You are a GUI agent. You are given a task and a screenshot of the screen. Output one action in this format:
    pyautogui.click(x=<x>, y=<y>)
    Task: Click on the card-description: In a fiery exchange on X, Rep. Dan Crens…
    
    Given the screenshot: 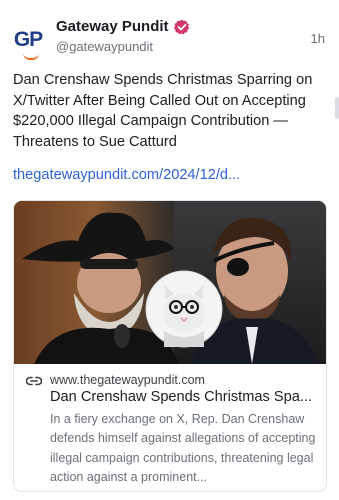 What is the action you would take?
    pyautogui.click(x=183, y=448)
    